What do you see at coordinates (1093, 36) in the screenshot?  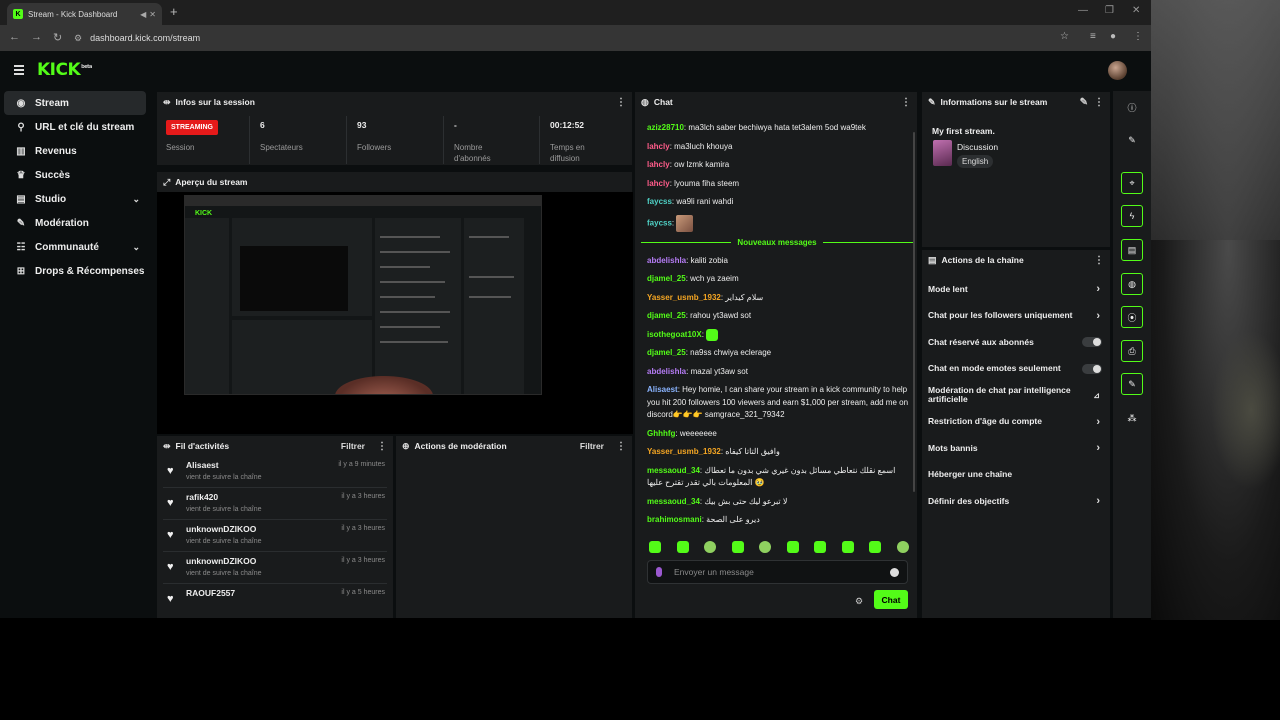 I see `extensions-icon: ≡` at bounding box center [1093, 36].